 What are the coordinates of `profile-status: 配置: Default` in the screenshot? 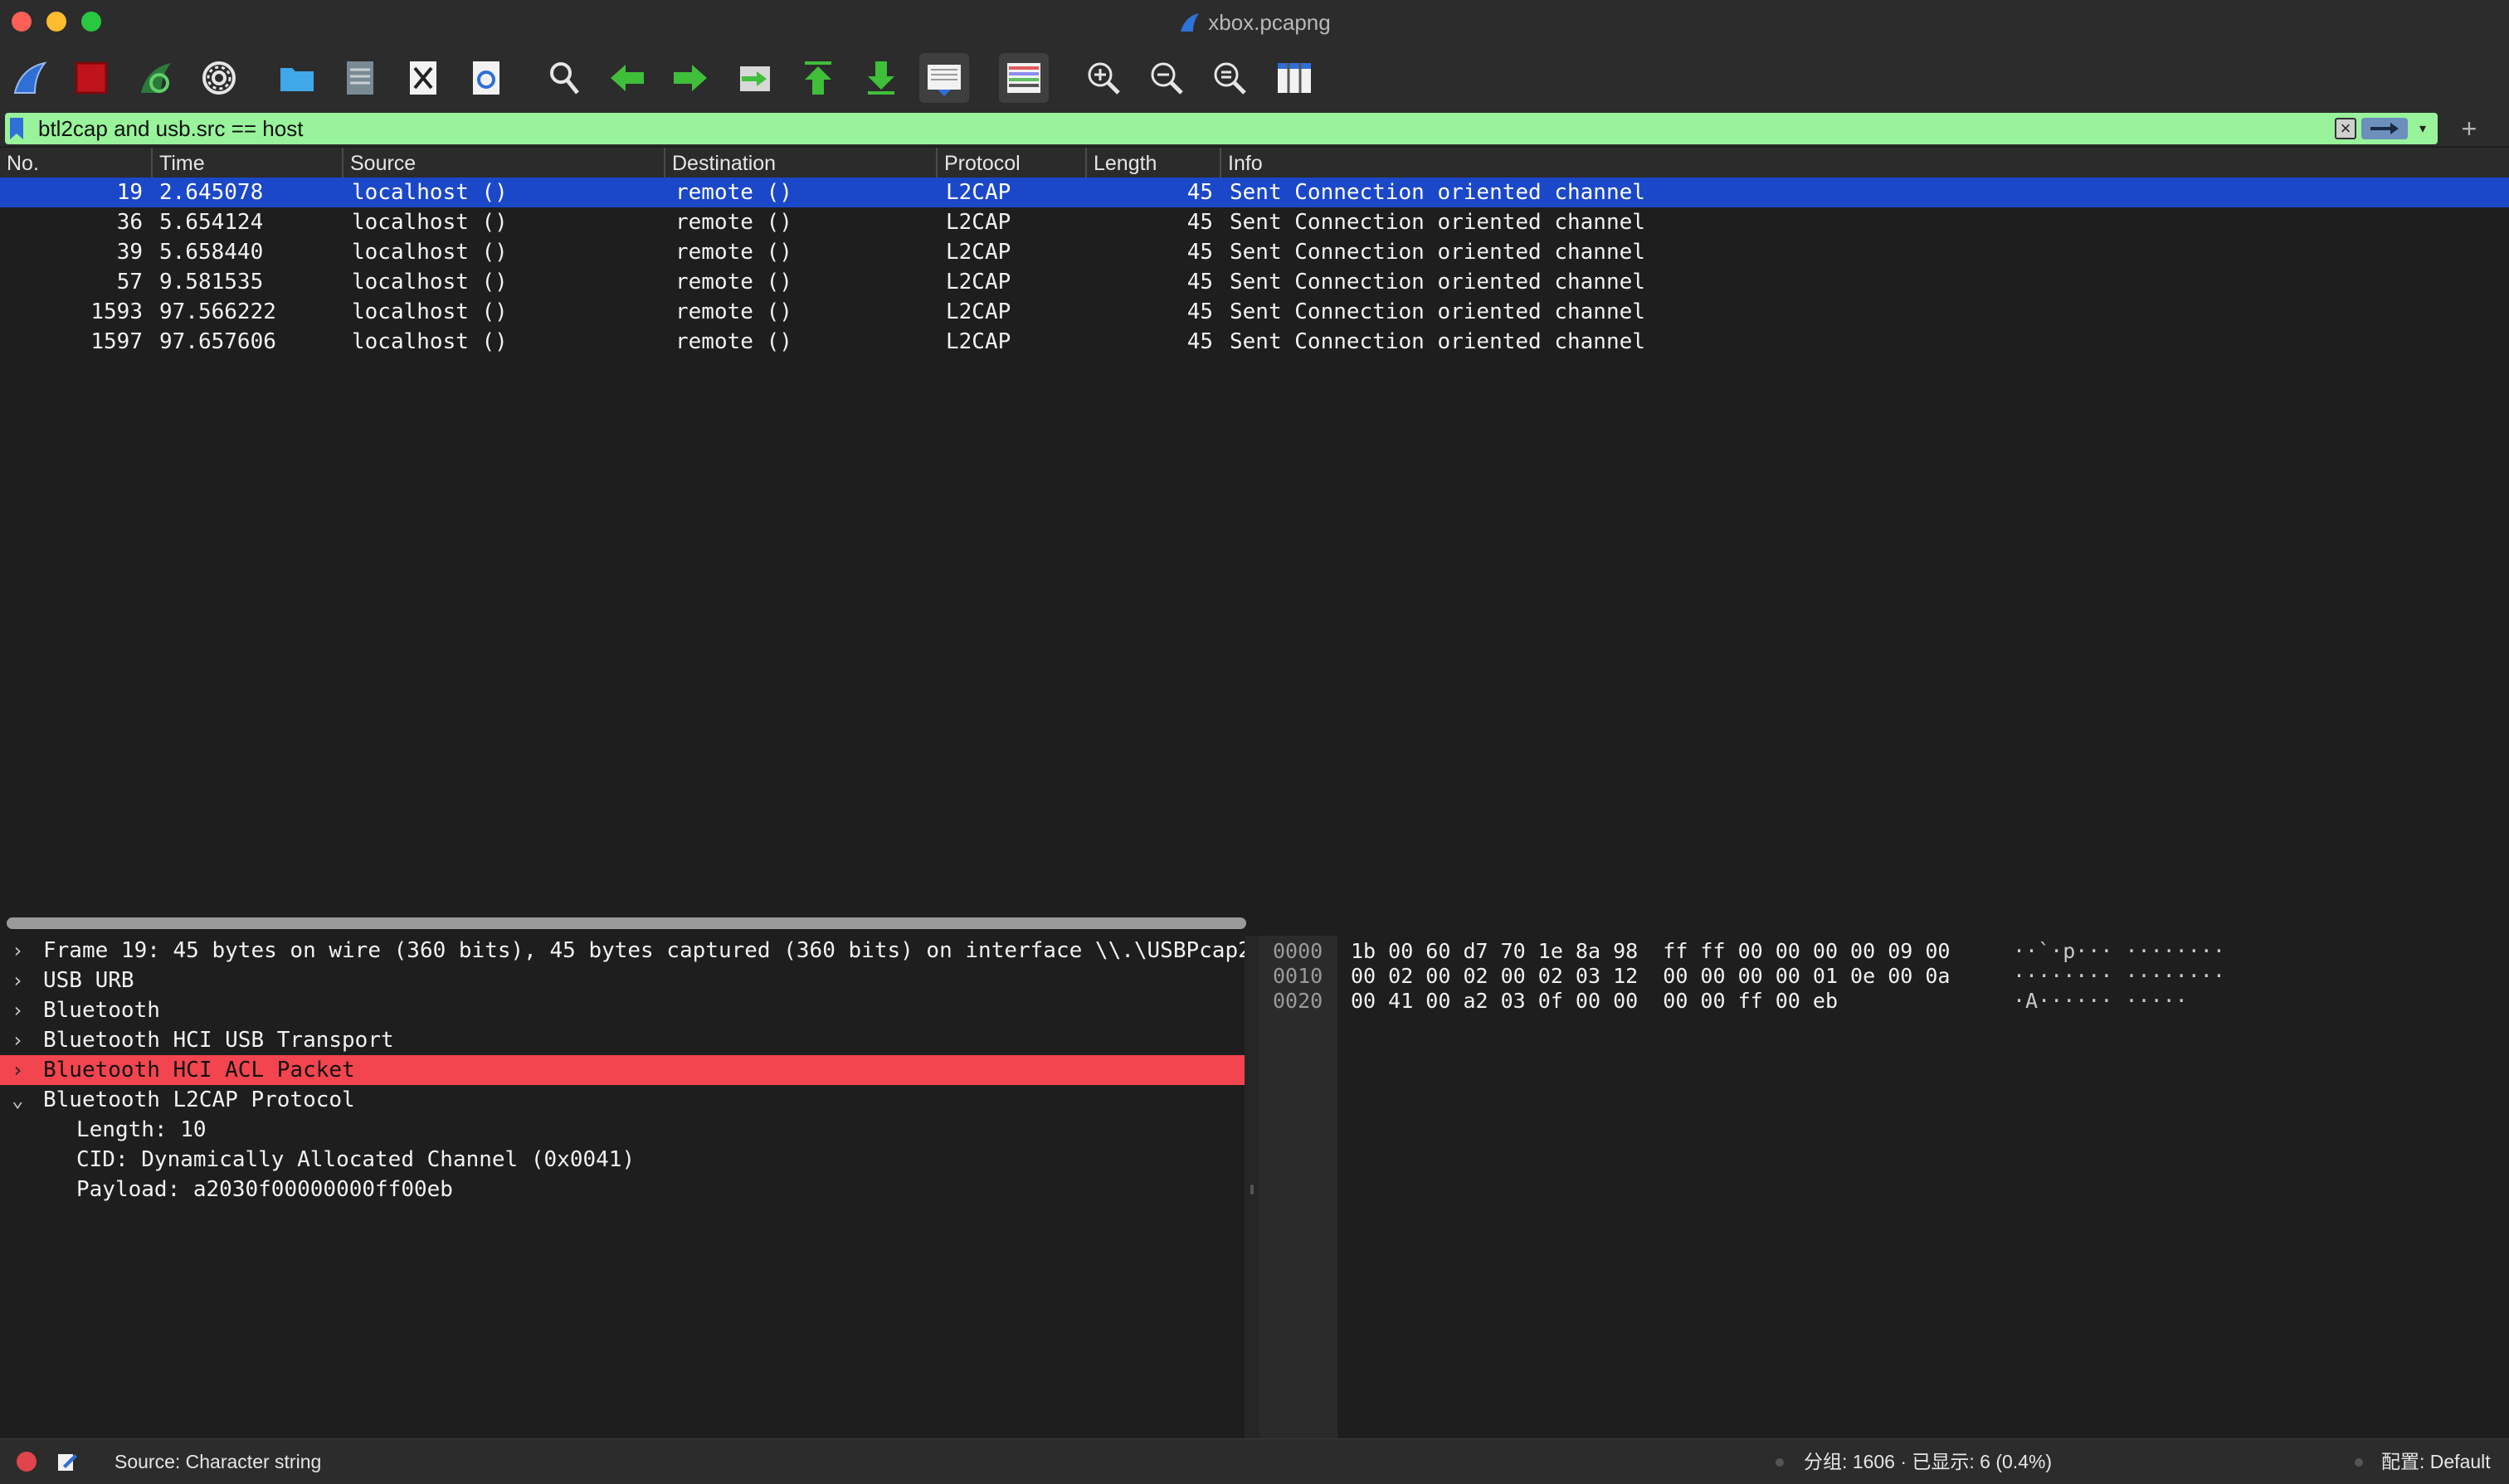 It's located at (2436, 1461).